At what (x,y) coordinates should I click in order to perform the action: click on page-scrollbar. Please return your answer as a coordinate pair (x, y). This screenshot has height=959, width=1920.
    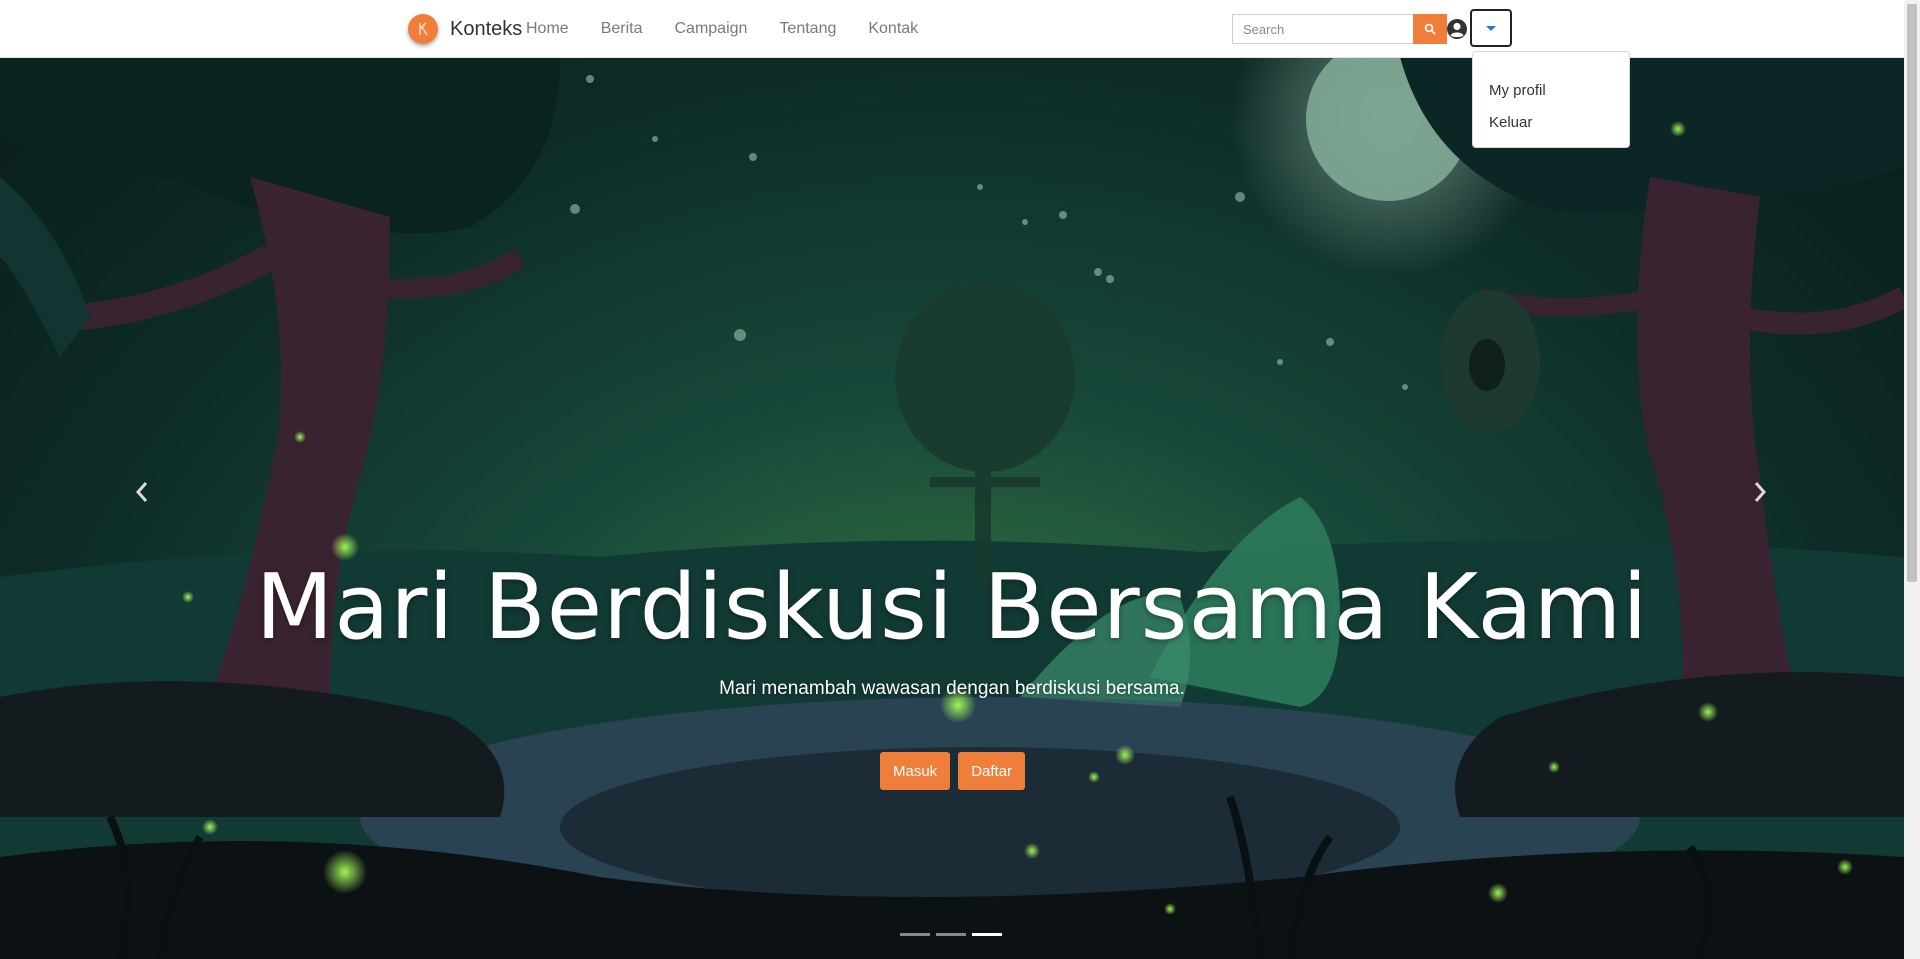
    Looking at the image, I should click on (1912, 479).